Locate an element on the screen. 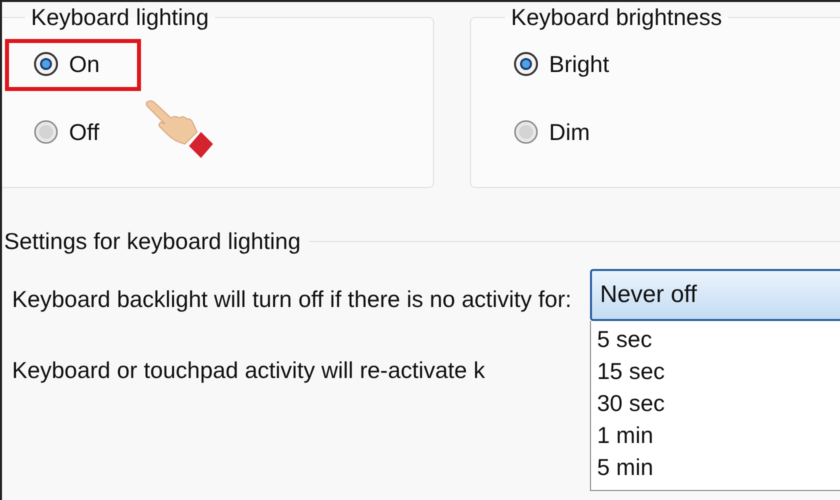 Image resolution: width=840 pixels, height=500 pixels. dropdown-option: 1 min is located at coordinates (718, 435).